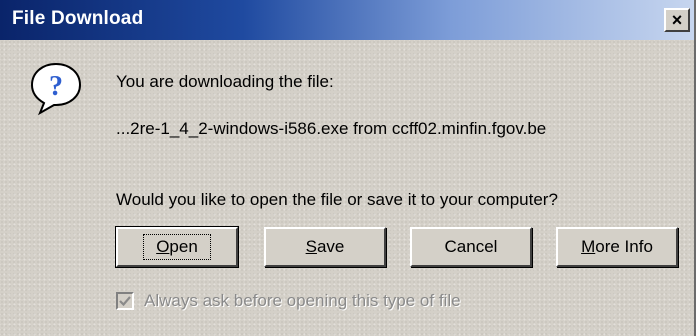 Image resolution: width=696 pixels, height=336 pixels. I want to click on download-message: You are downloading the file:, so click(225, 81).